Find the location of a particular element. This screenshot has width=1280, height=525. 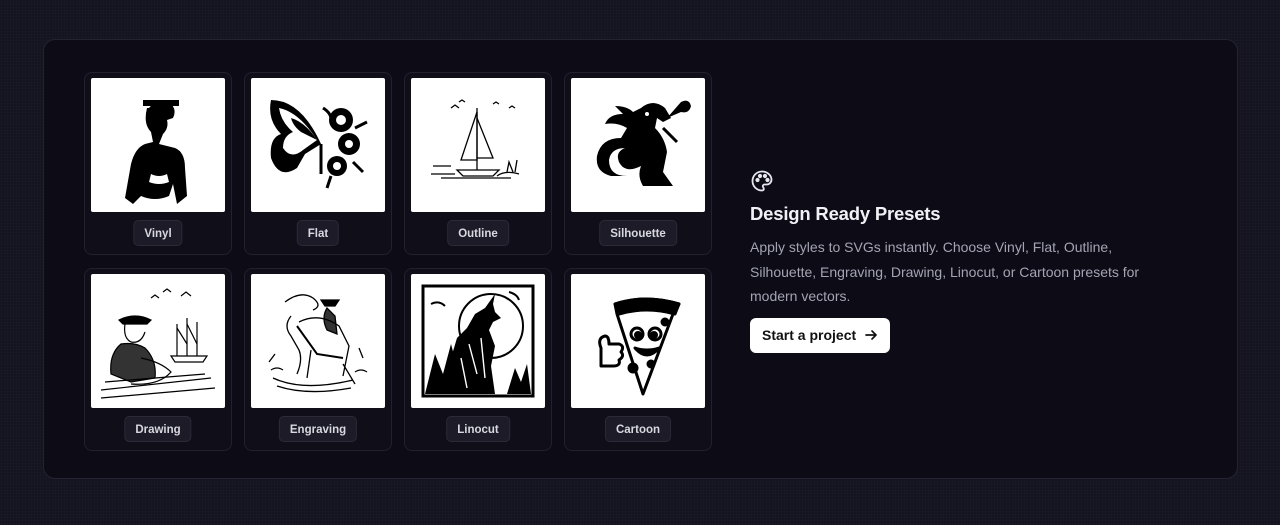

preset-card-engraving: Engraving is located at coordinates (318, 359).